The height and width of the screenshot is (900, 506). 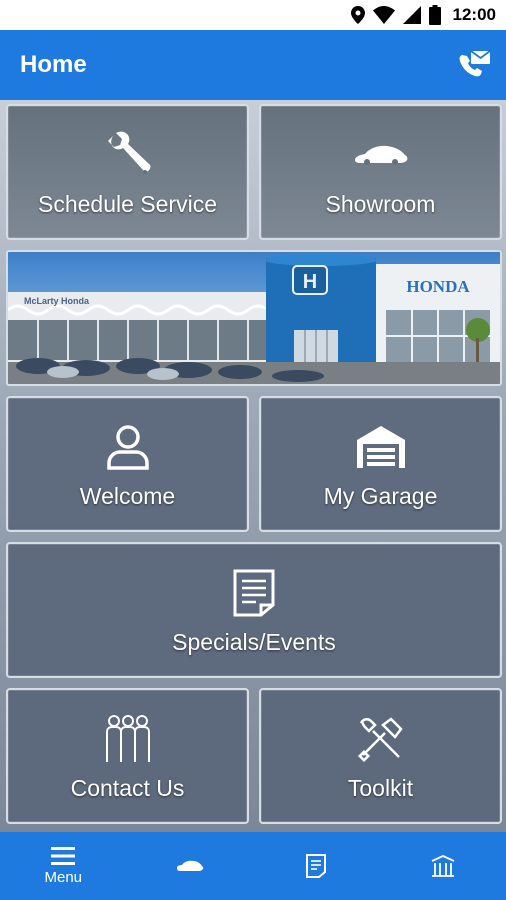 I want to click on page-title: Home, so click(x=53, y=64).